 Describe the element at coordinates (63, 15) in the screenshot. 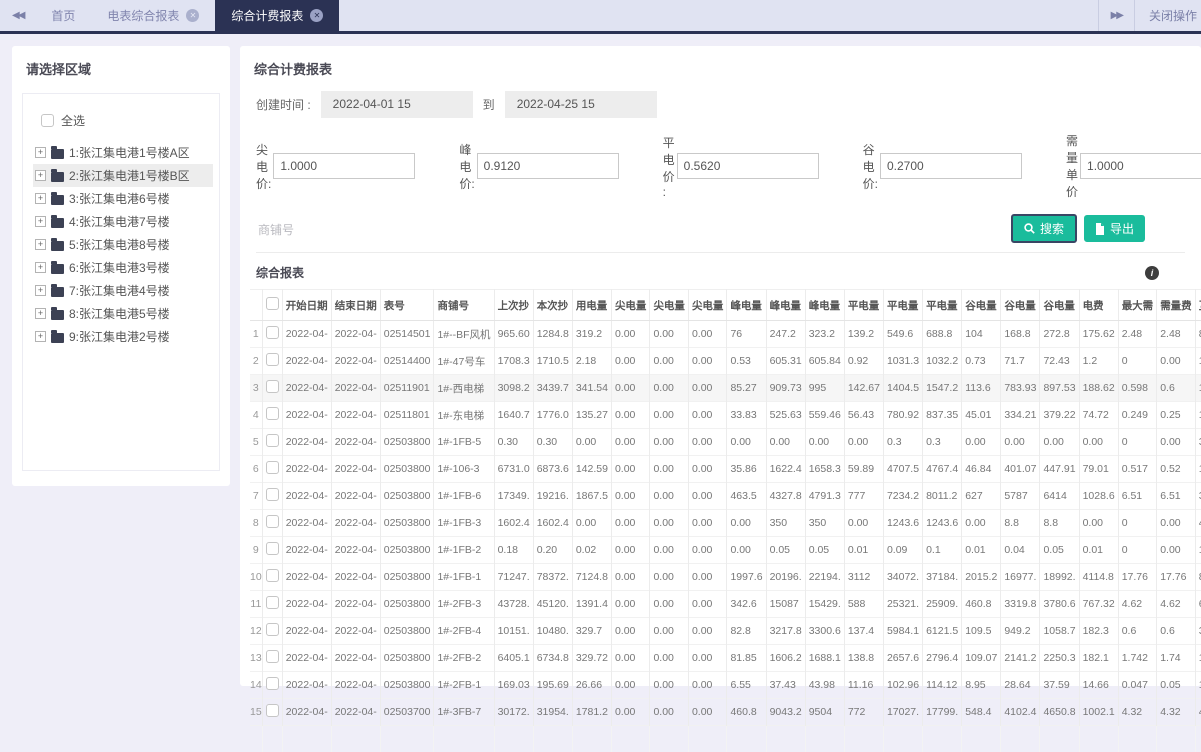

I see `tab-0: 首页` at that location.